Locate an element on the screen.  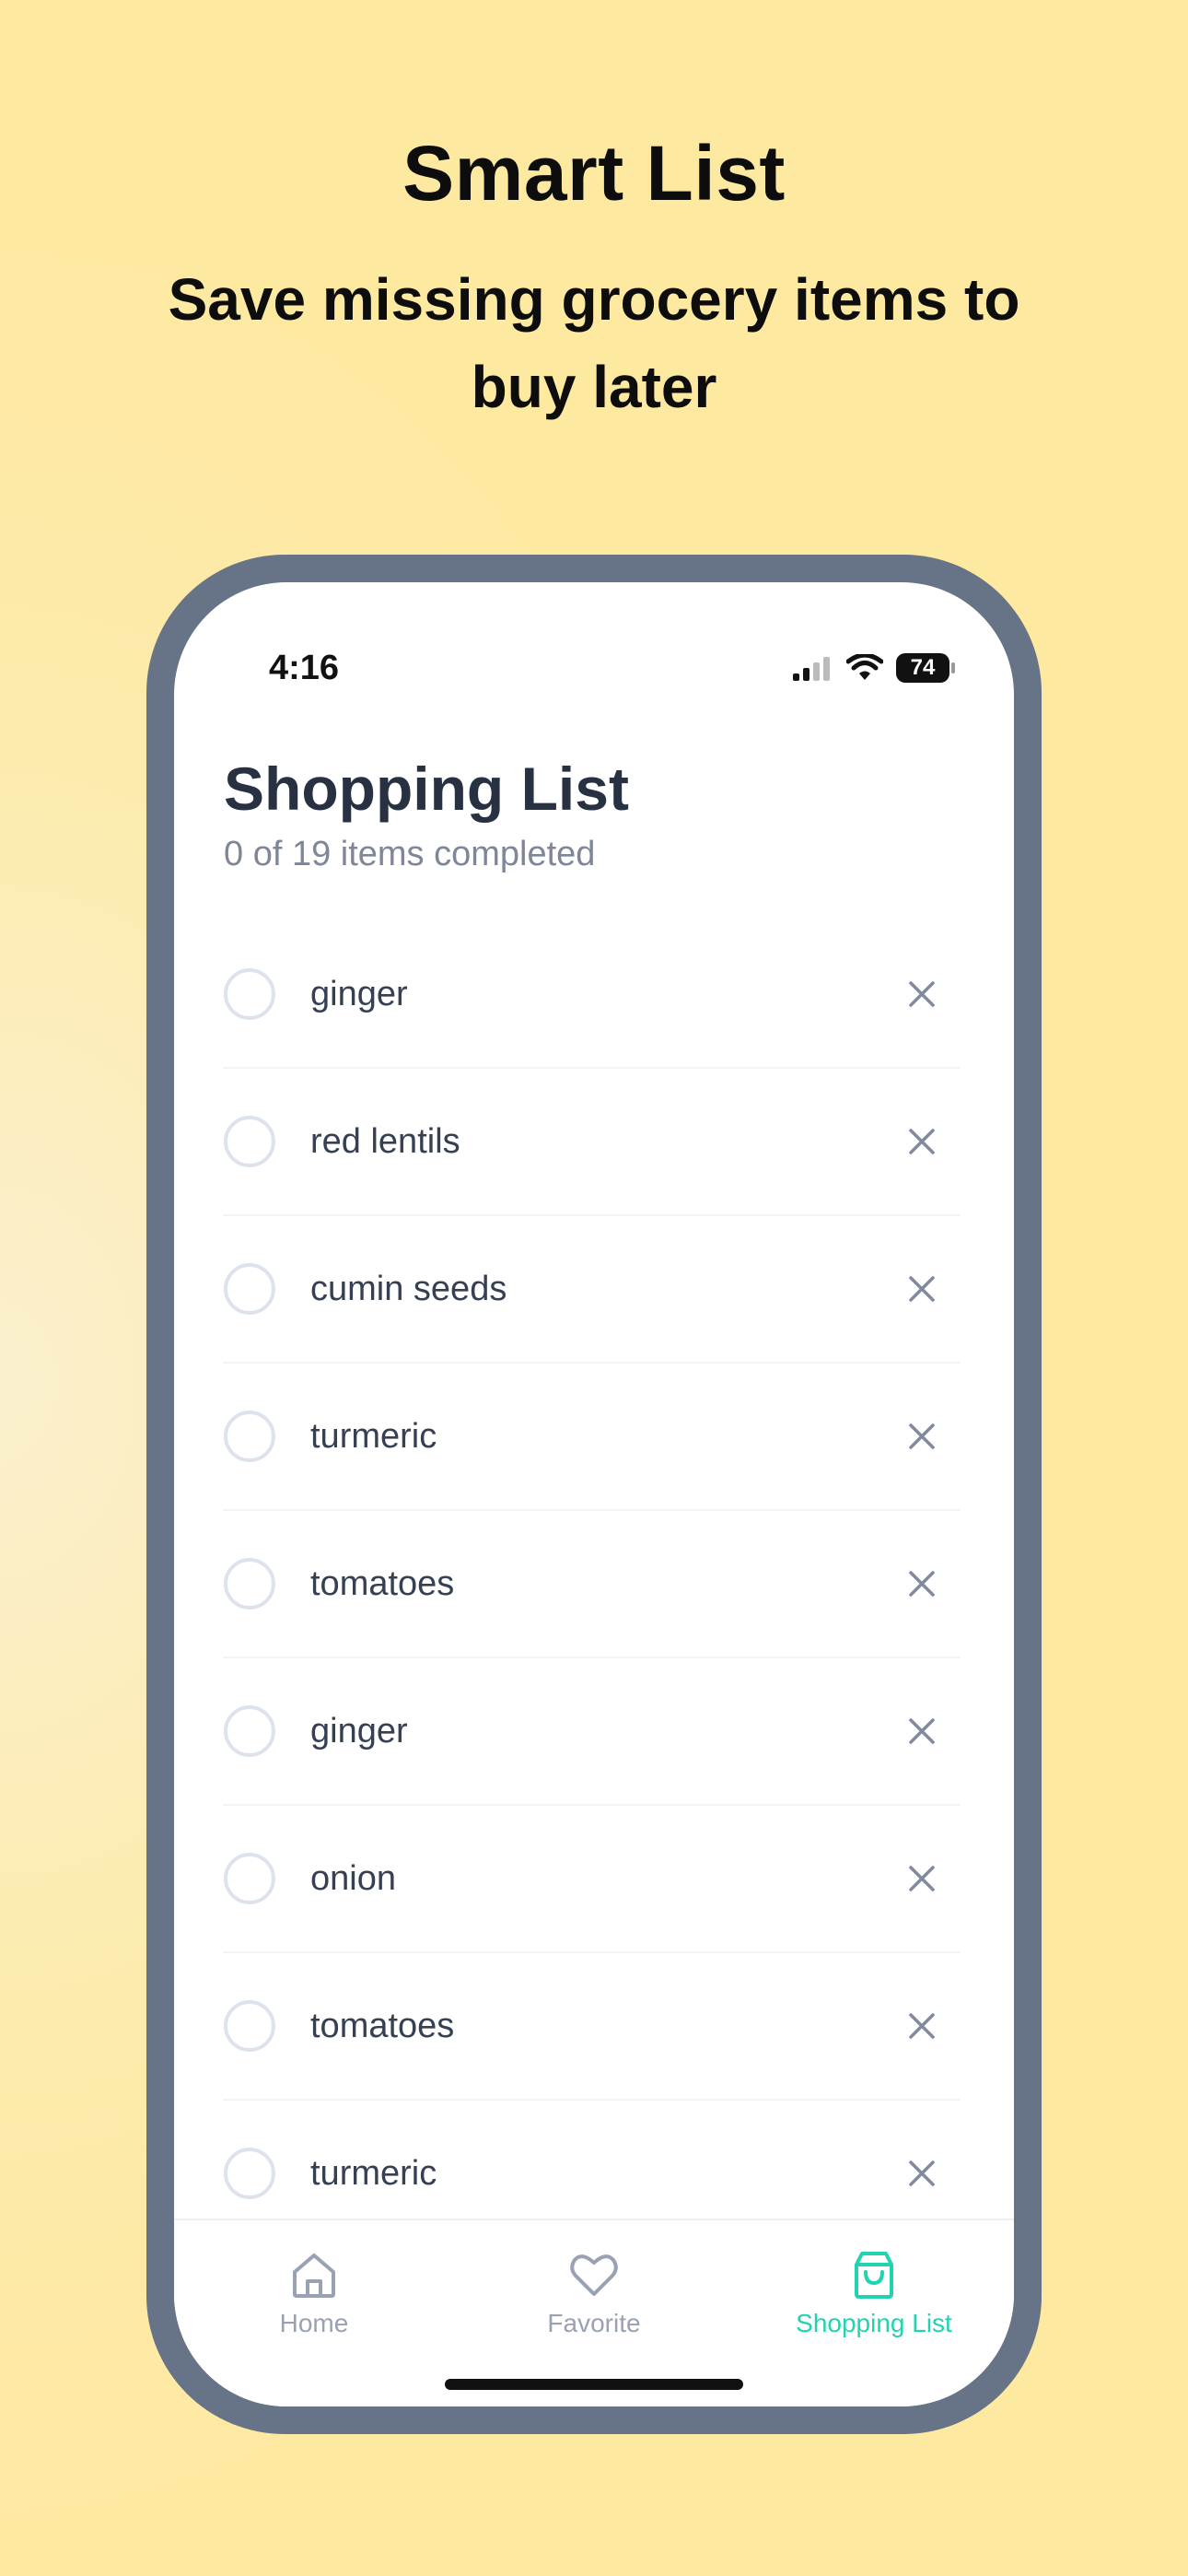
item-label: cumin seeds is located at coordinates (408, 1288).